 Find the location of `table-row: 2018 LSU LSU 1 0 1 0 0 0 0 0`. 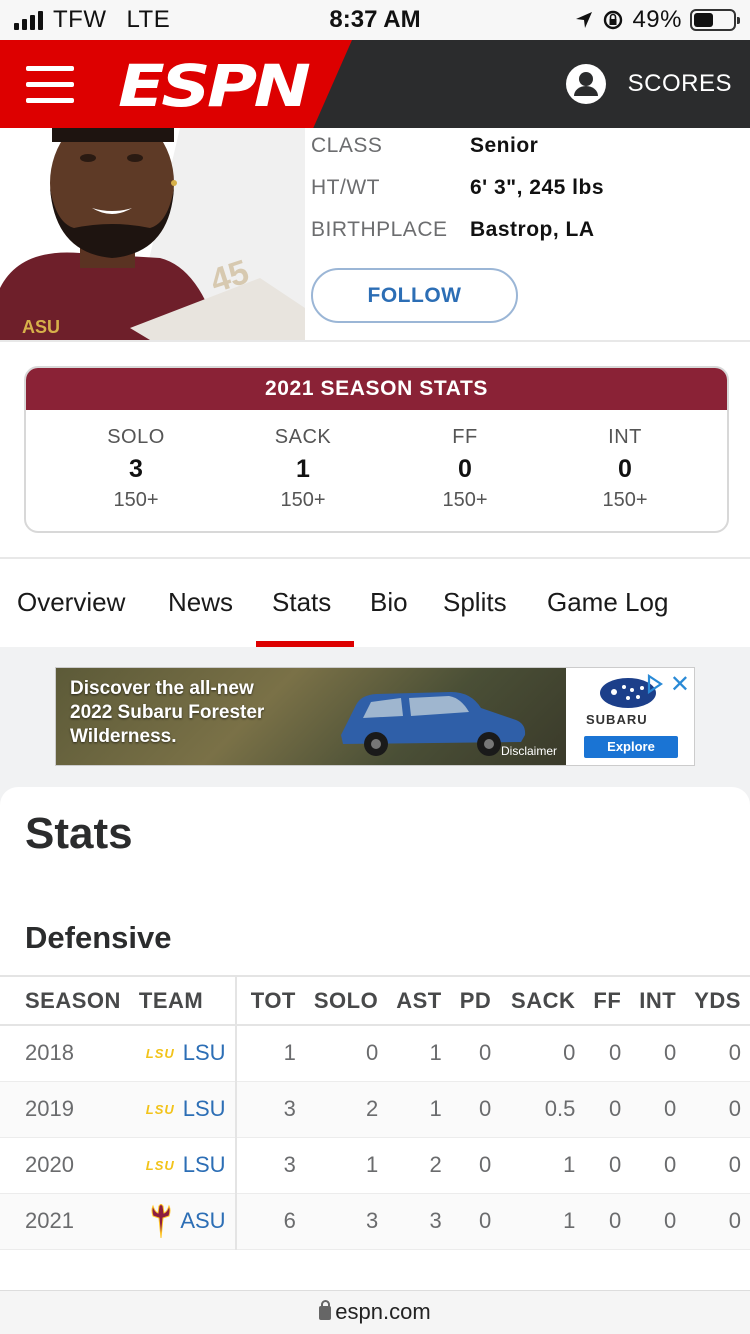

table-row: 2018 LSU LSU 1 0 1 0 0 0 0 0 is located at coordinates (375, 1053).